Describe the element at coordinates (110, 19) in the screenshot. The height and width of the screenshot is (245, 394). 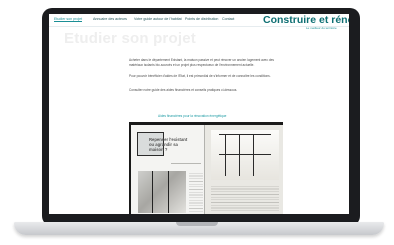
I see `nav-item-annuaire: Annuaire des acteurs` at that location.